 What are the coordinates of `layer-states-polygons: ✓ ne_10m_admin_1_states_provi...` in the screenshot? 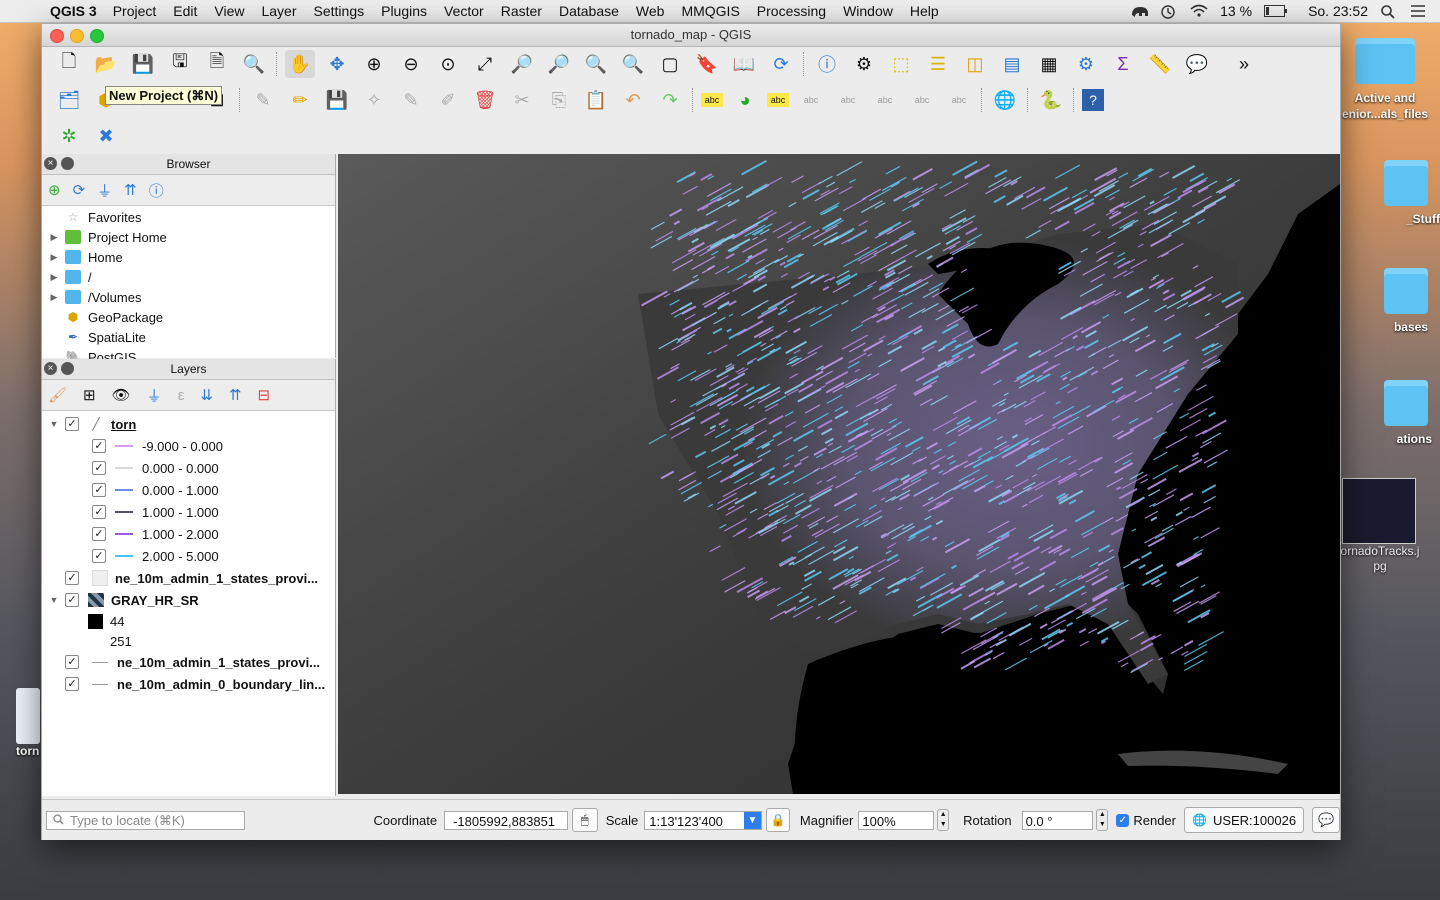 It's located at (188, 578).